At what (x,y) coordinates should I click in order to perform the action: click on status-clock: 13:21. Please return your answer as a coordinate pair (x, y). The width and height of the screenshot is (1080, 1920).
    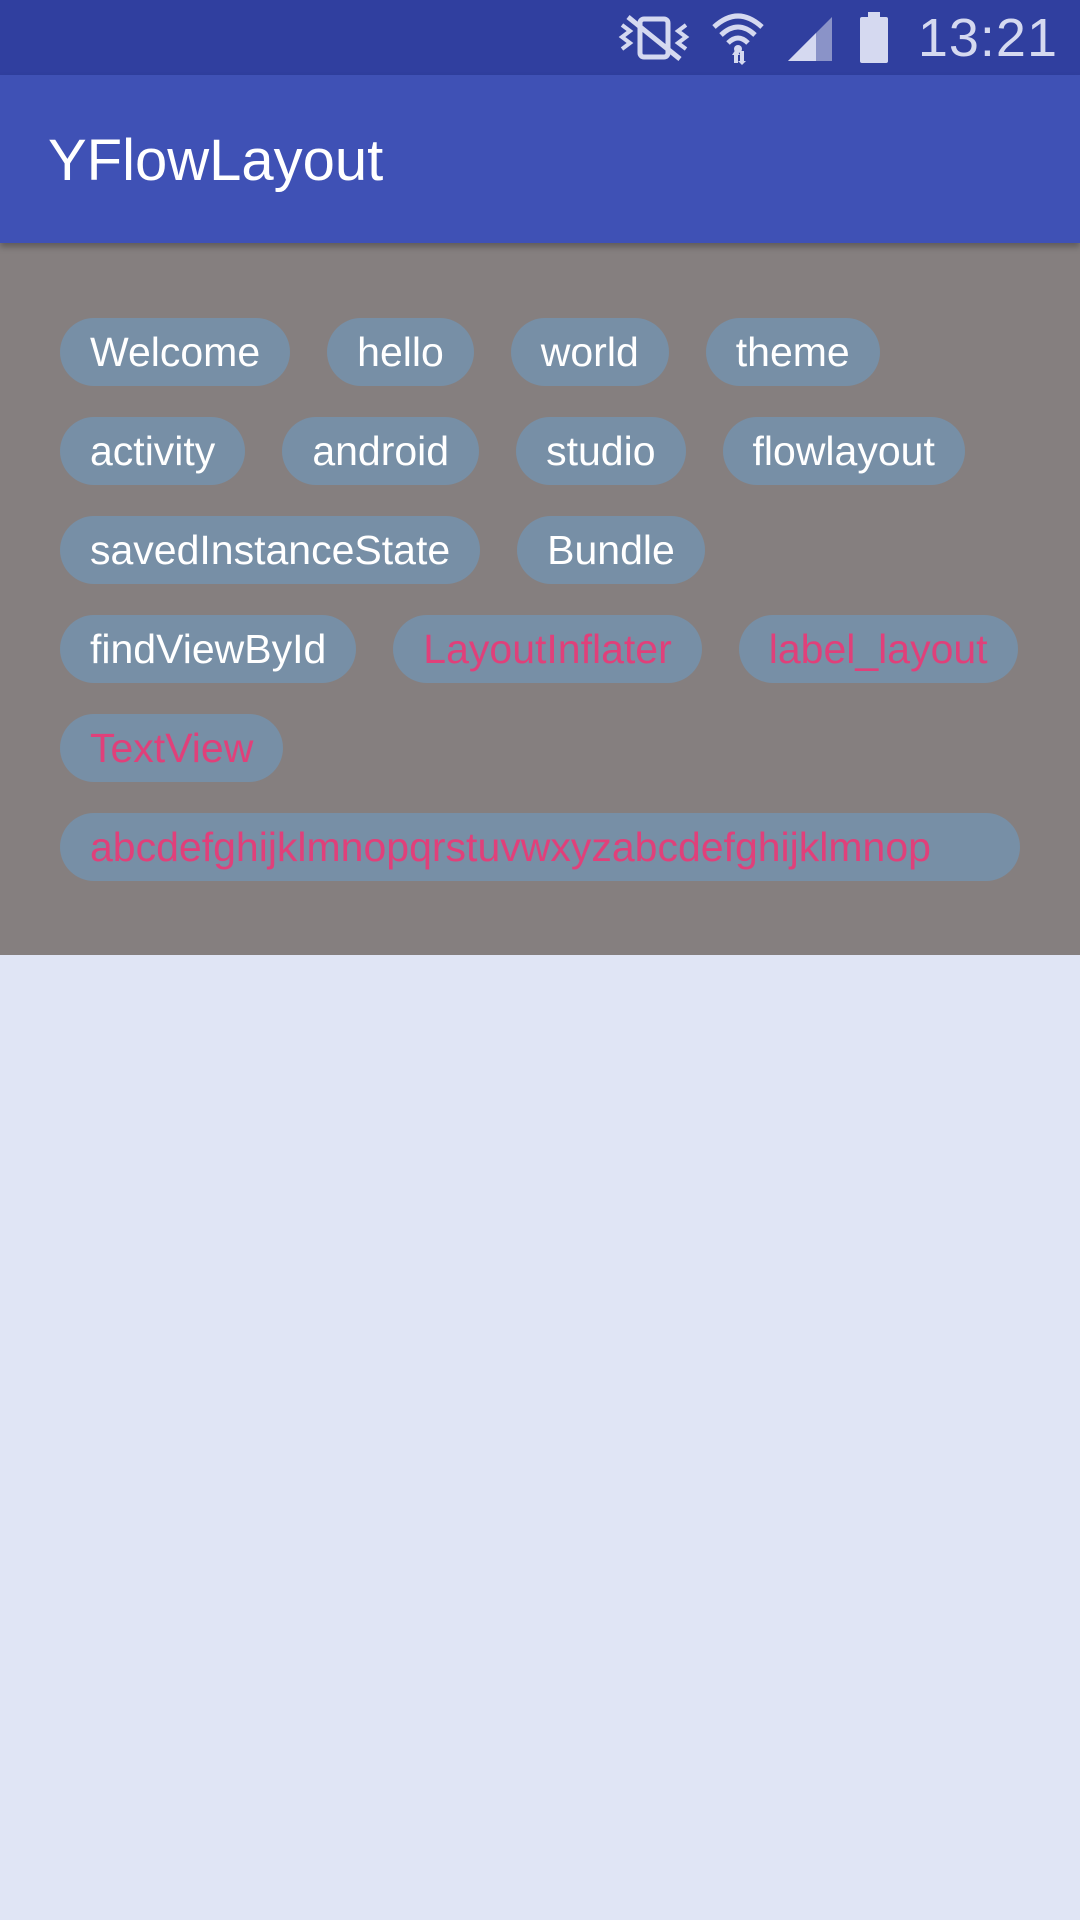
    Looking at the image, I should click on (987, 37).